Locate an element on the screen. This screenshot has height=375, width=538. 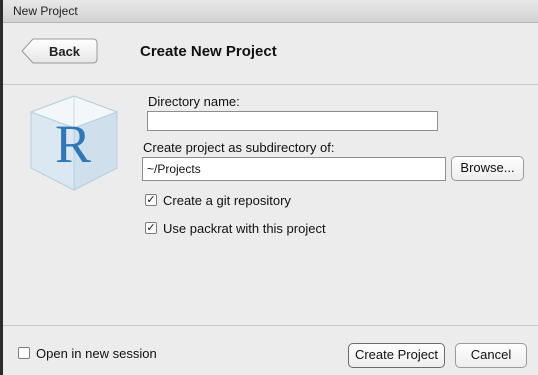
git-repo-option: ✓ Create a git repository is located at coordinates (255, 201).